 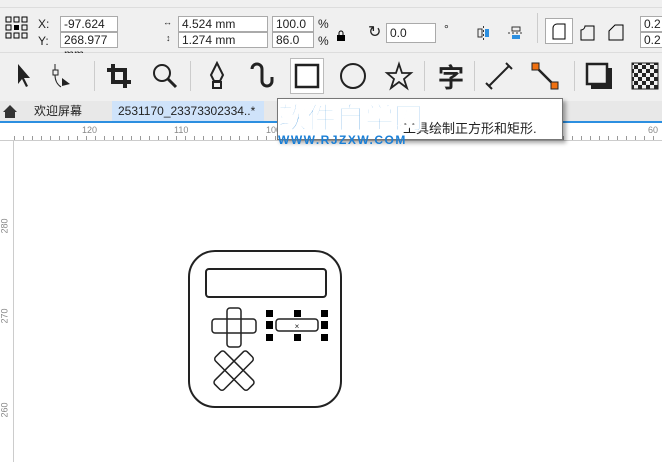 What do you see at coordinates (266, 283) in the screenshot?
I see `calculator-screen` at bounding box center [266, 283].